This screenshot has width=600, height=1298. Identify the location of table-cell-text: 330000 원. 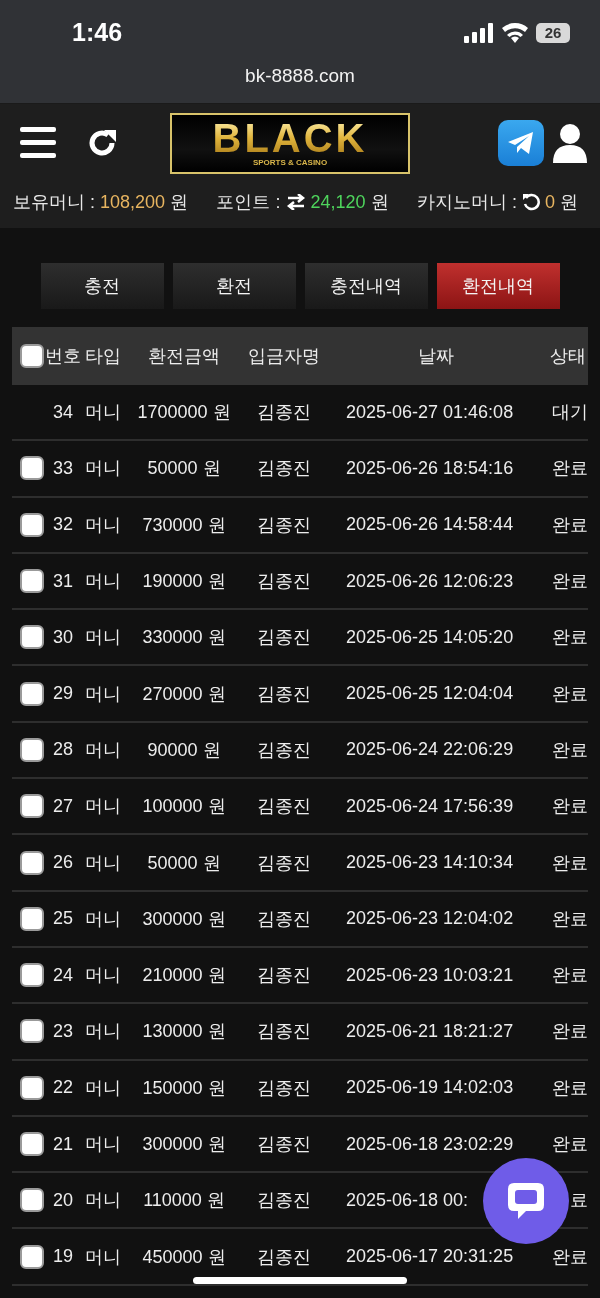
(184, 638).